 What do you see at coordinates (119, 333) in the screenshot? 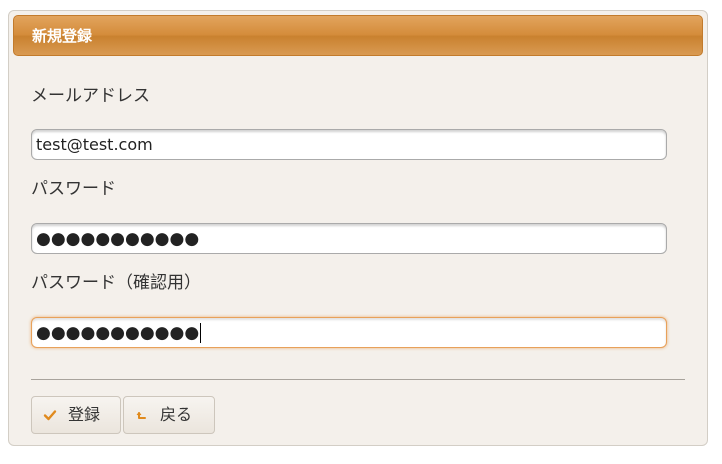
I see `password-confirm-masked-value: ●●●●●●●●●●●` at bounding box center [119, 333].